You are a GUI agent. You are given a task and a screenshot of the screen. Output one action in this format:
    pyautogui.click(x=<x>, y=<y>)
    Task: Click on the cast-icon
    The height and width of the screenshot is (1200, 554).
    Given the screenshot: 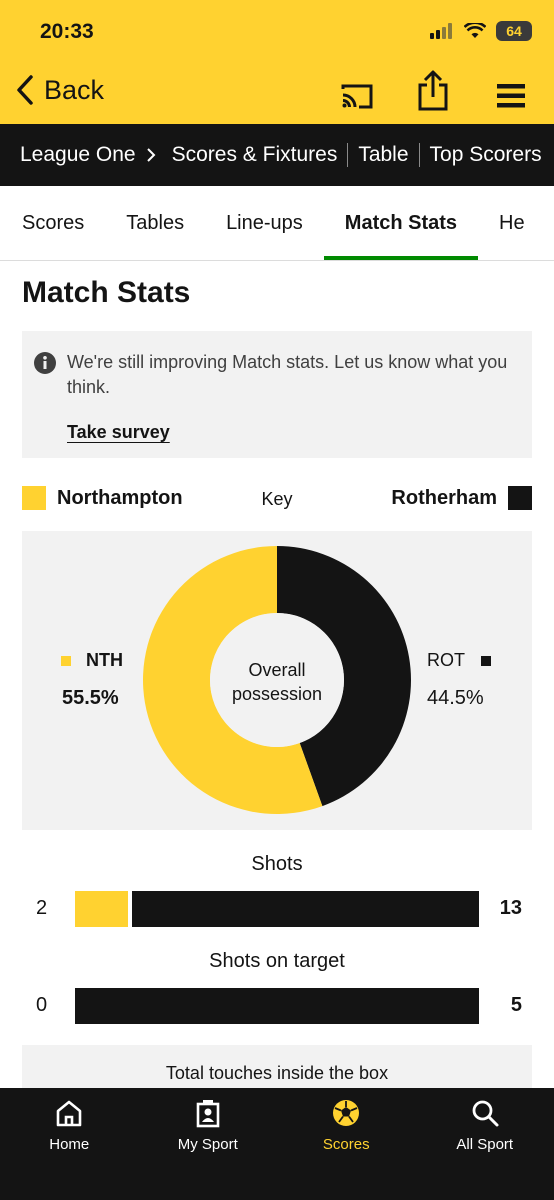 What is the action you would take?
    pyautogui.click(x=357, y=96)
    